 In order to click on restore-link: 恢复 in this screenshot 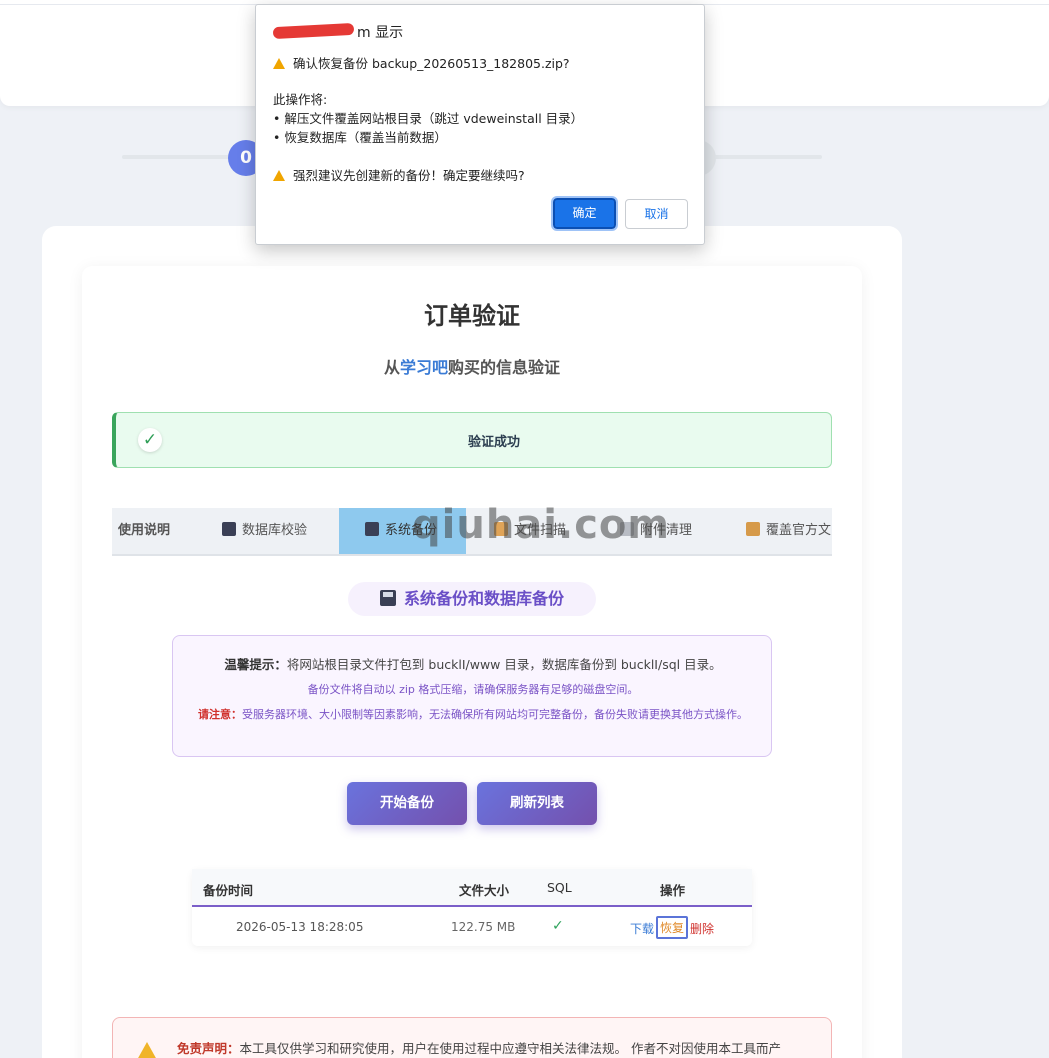, I will do `click(672, 927)`.